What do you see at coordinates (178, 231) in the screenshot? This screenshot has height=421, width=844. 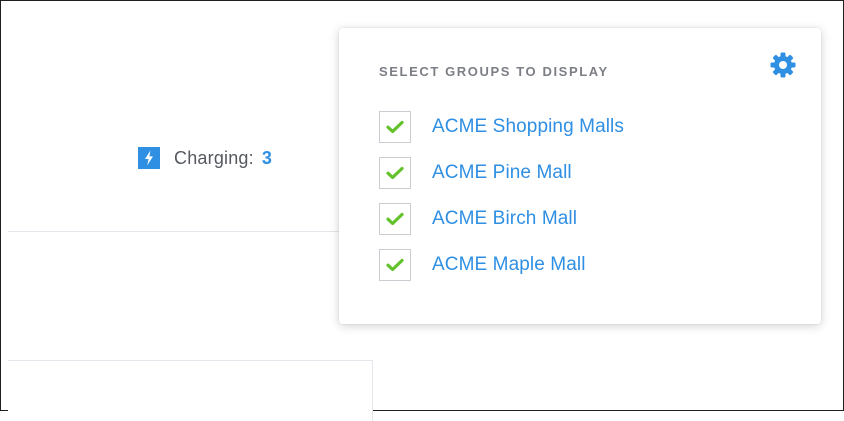 I see `header-divider` at bounding box center [178, 231].